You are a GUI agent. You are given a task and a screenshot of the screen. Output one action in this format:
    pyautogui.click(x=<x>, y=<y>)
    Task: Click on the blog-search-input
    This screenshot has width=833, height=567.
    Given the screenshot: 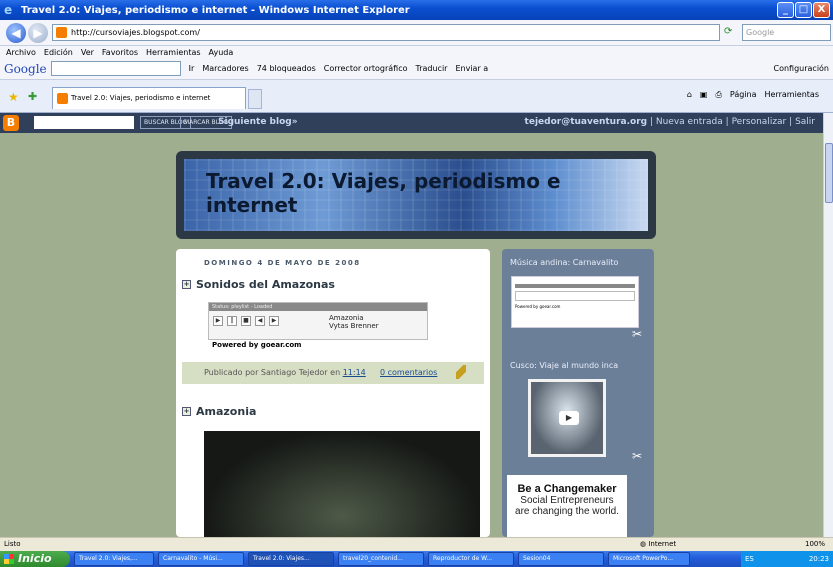 What is the action you would take?
    pyautogui.click(x=84, y=122)
    